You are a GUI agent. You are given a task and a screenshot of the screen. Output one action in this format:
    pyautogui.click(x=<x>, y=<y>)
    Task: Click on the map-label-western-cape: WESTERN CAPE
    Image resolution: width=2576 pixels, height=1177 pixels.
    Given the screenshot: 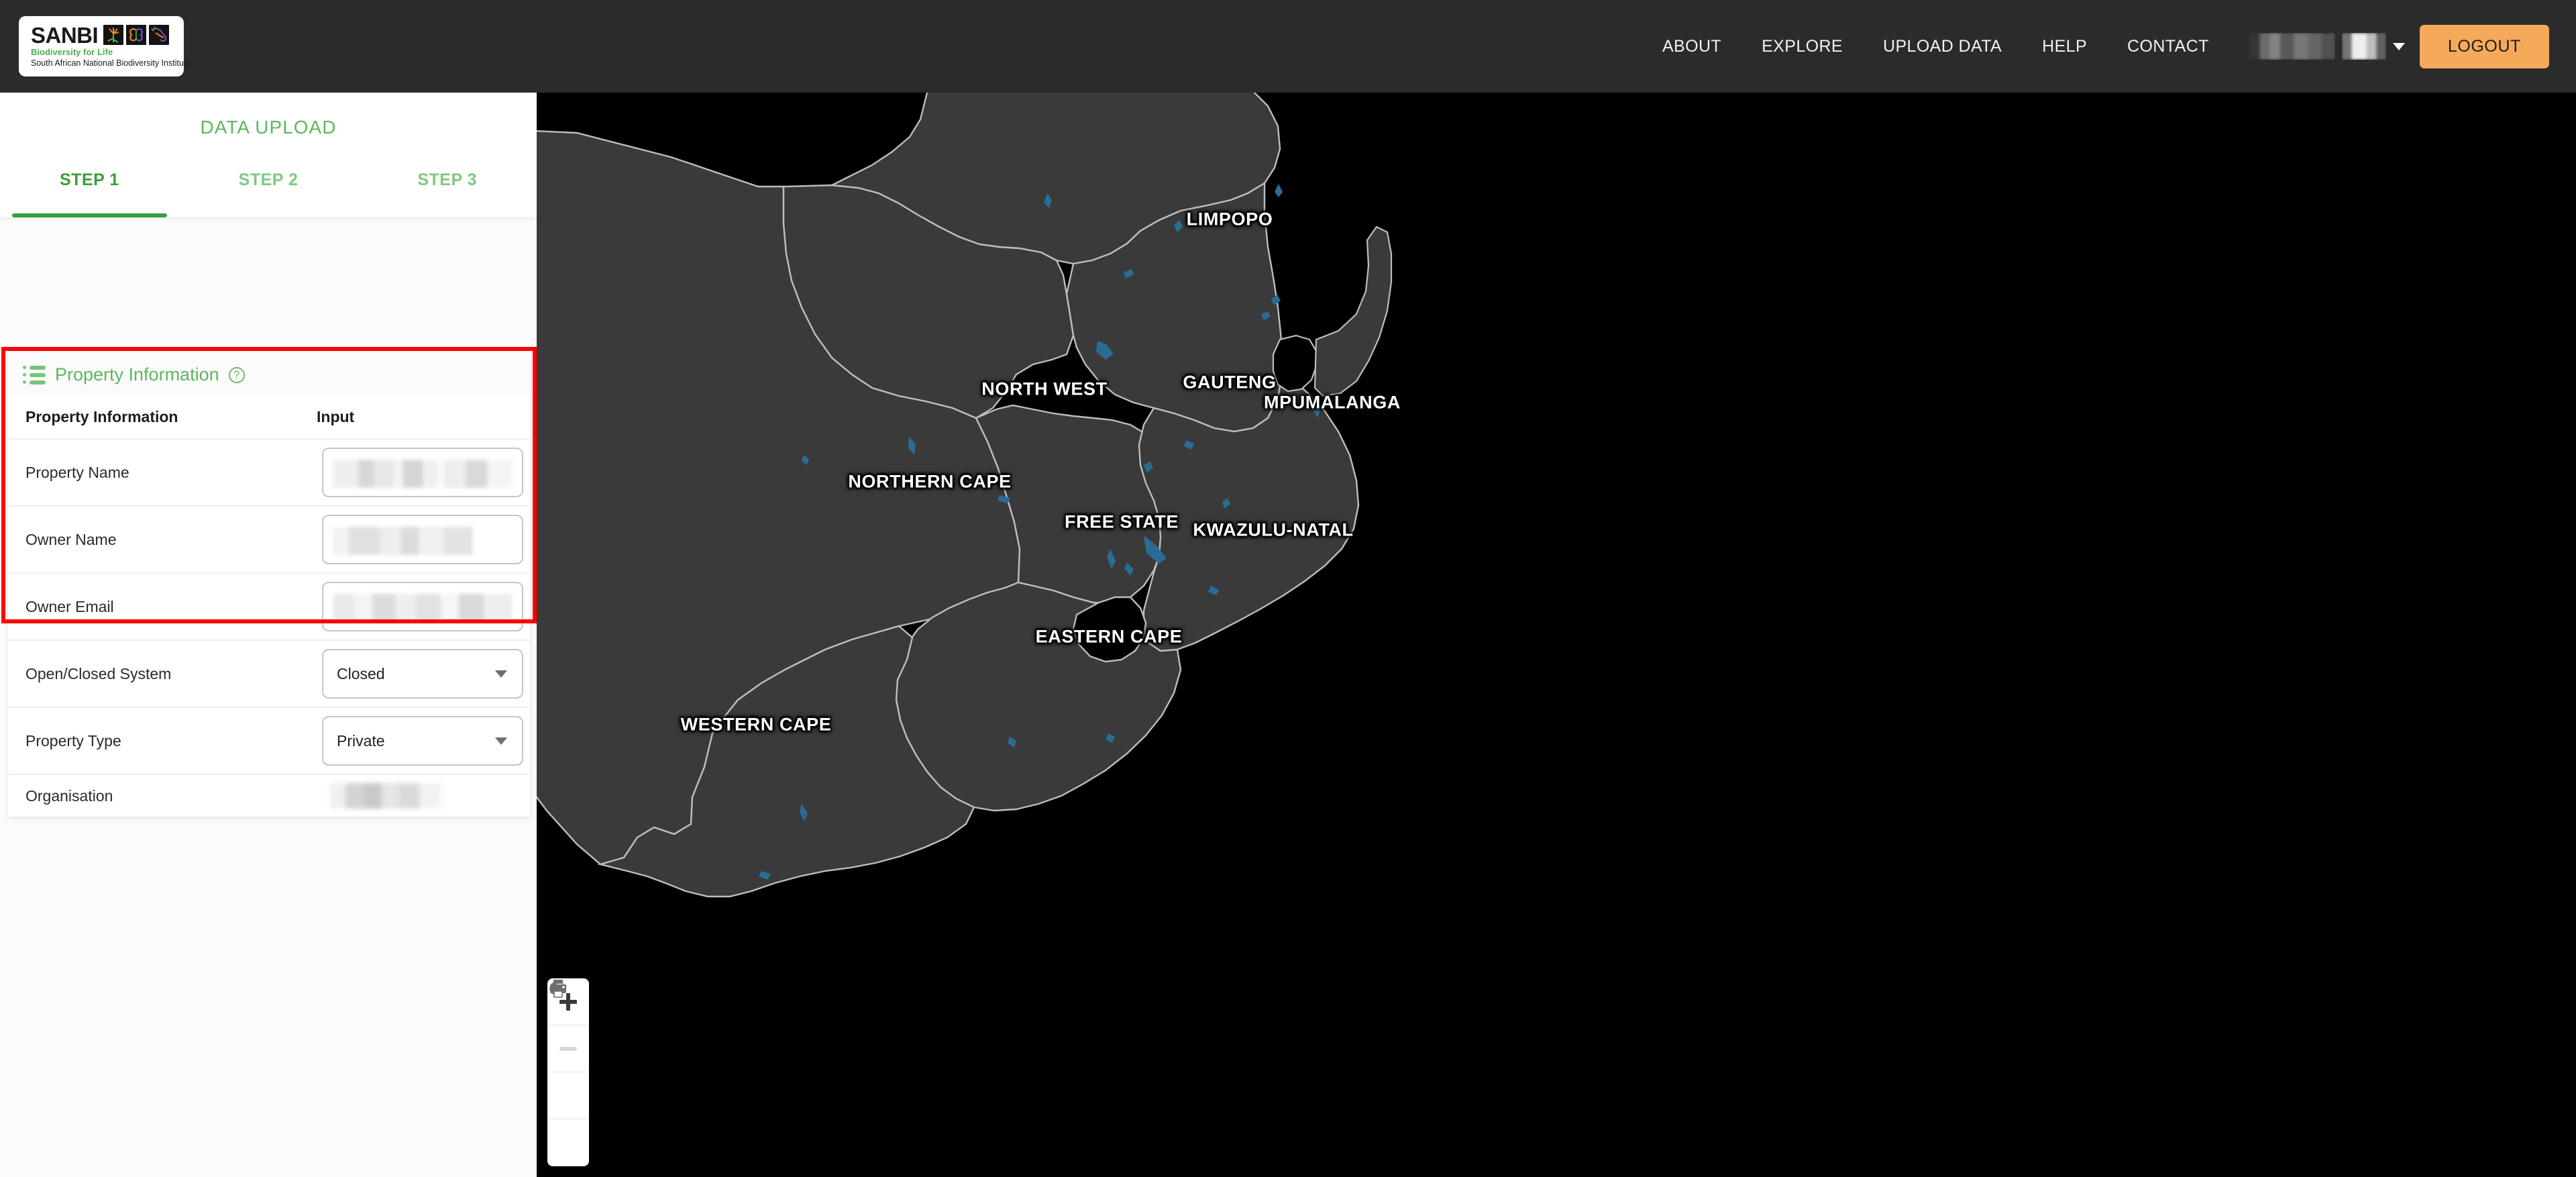 What is the action you would take?
    pyautogui.click(x=756, y=725)
    